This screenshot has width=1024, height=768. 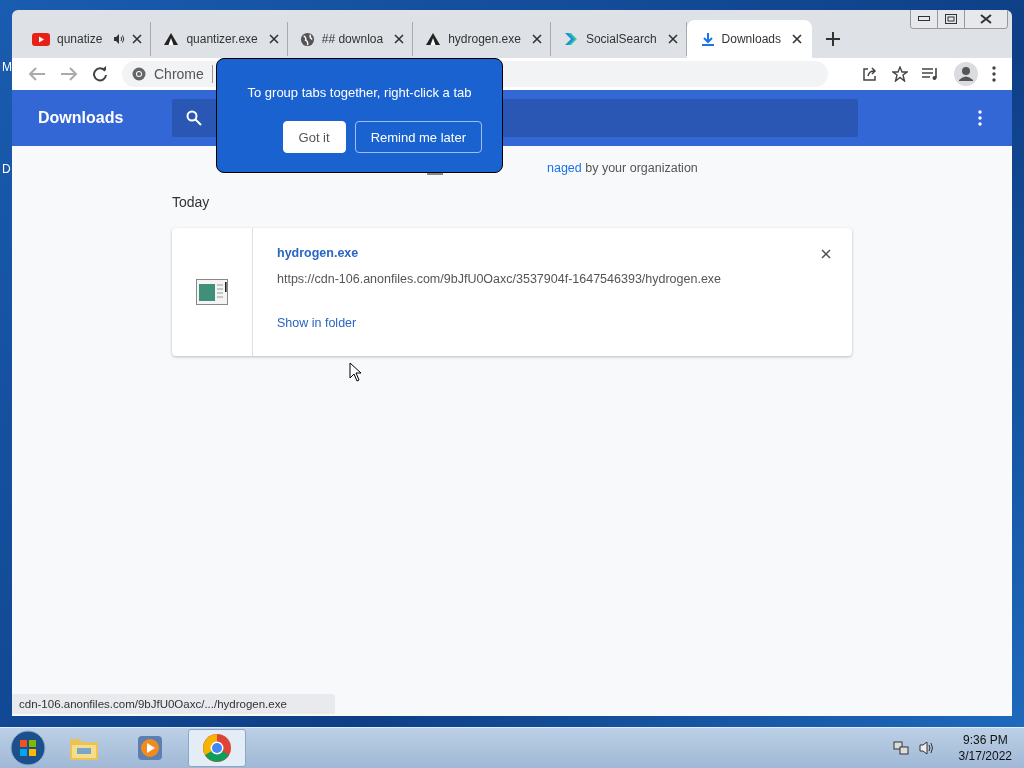 What do you see at coordinates (900, 748) in the screenshot?
I see `network-icon` at bounding box center [900, 748].